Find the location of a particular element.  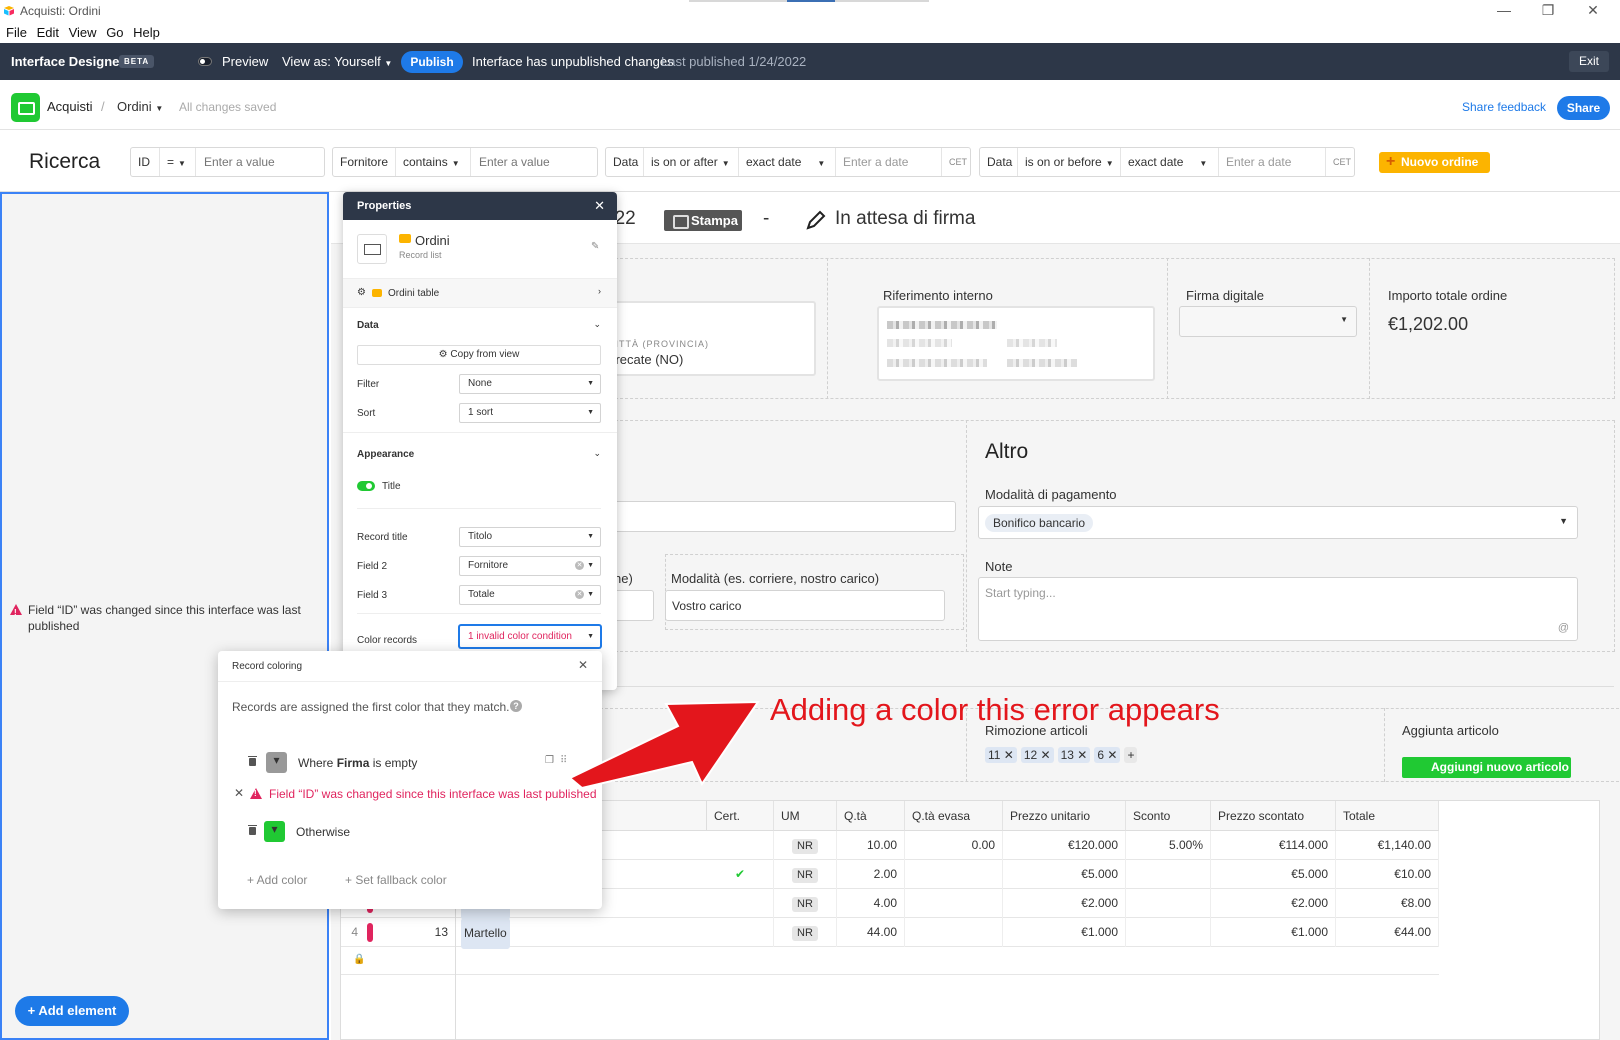

cell-evasa: 0.00 is located at coordinates (954, 845).